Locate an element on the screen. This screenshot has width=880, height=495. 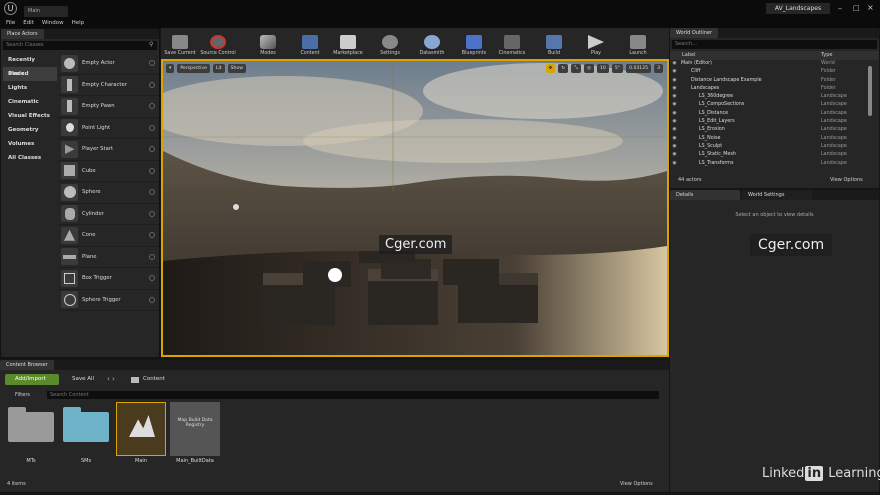
build-button: Build is located at coordinates (554, 43).